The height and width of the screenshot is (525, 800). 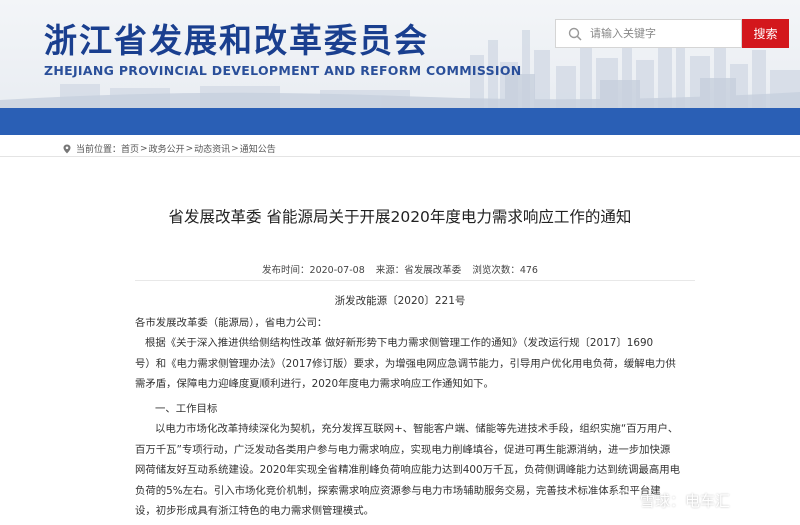 What do you see at coordinates (575, 34) in the screenshot?
I see `search-icon` at bounding box center [575, 34].